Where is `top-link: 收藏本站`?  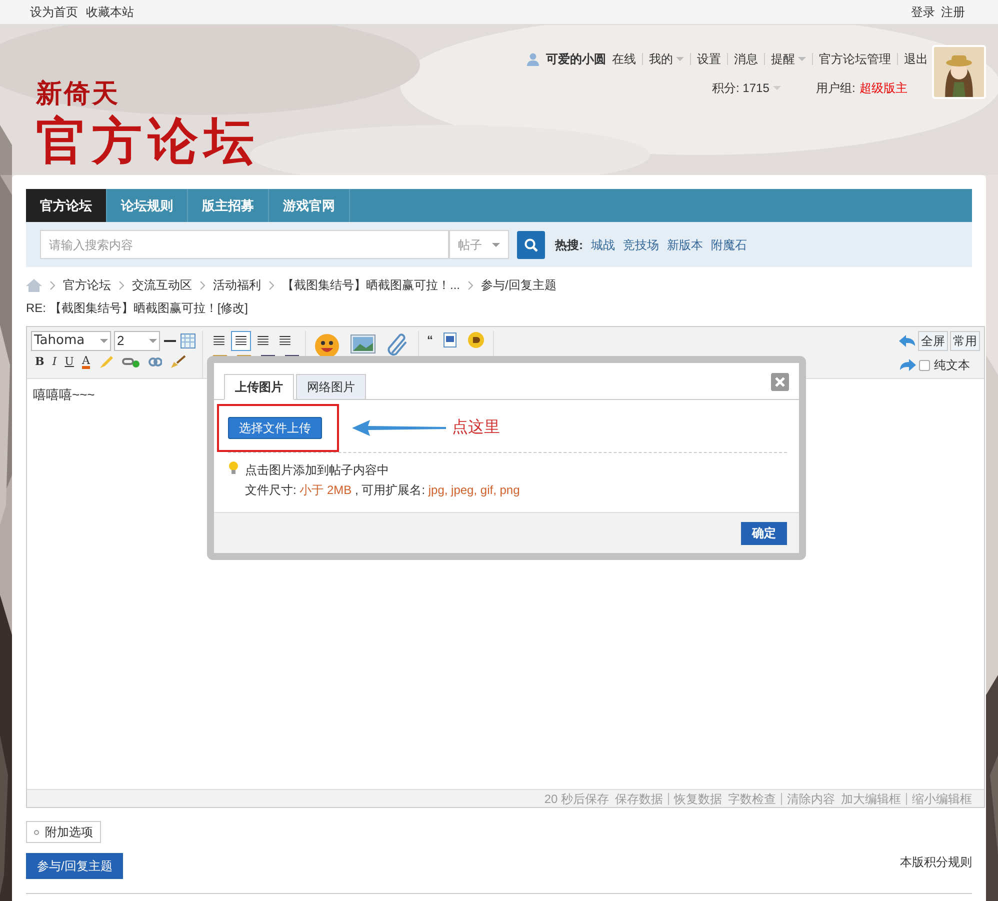
top-link: 收藏本站 is located at coordinates (110, 12).